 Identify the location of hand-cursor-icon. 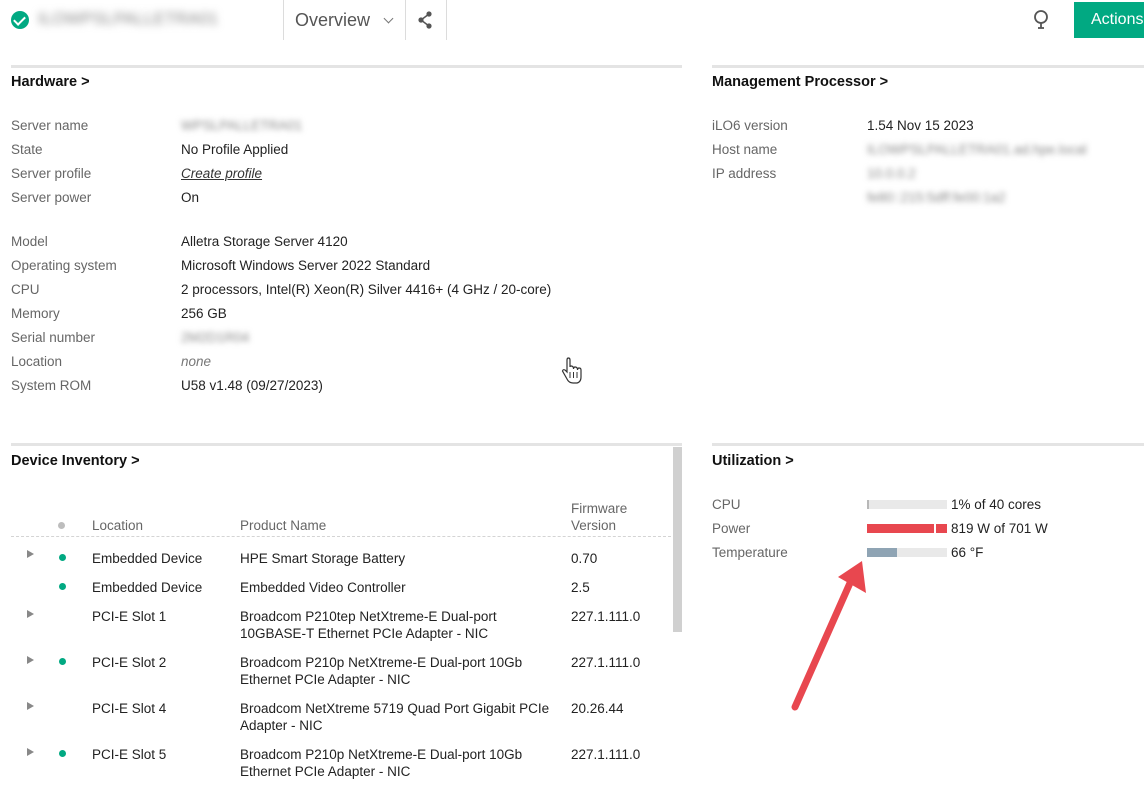
(572, 371).